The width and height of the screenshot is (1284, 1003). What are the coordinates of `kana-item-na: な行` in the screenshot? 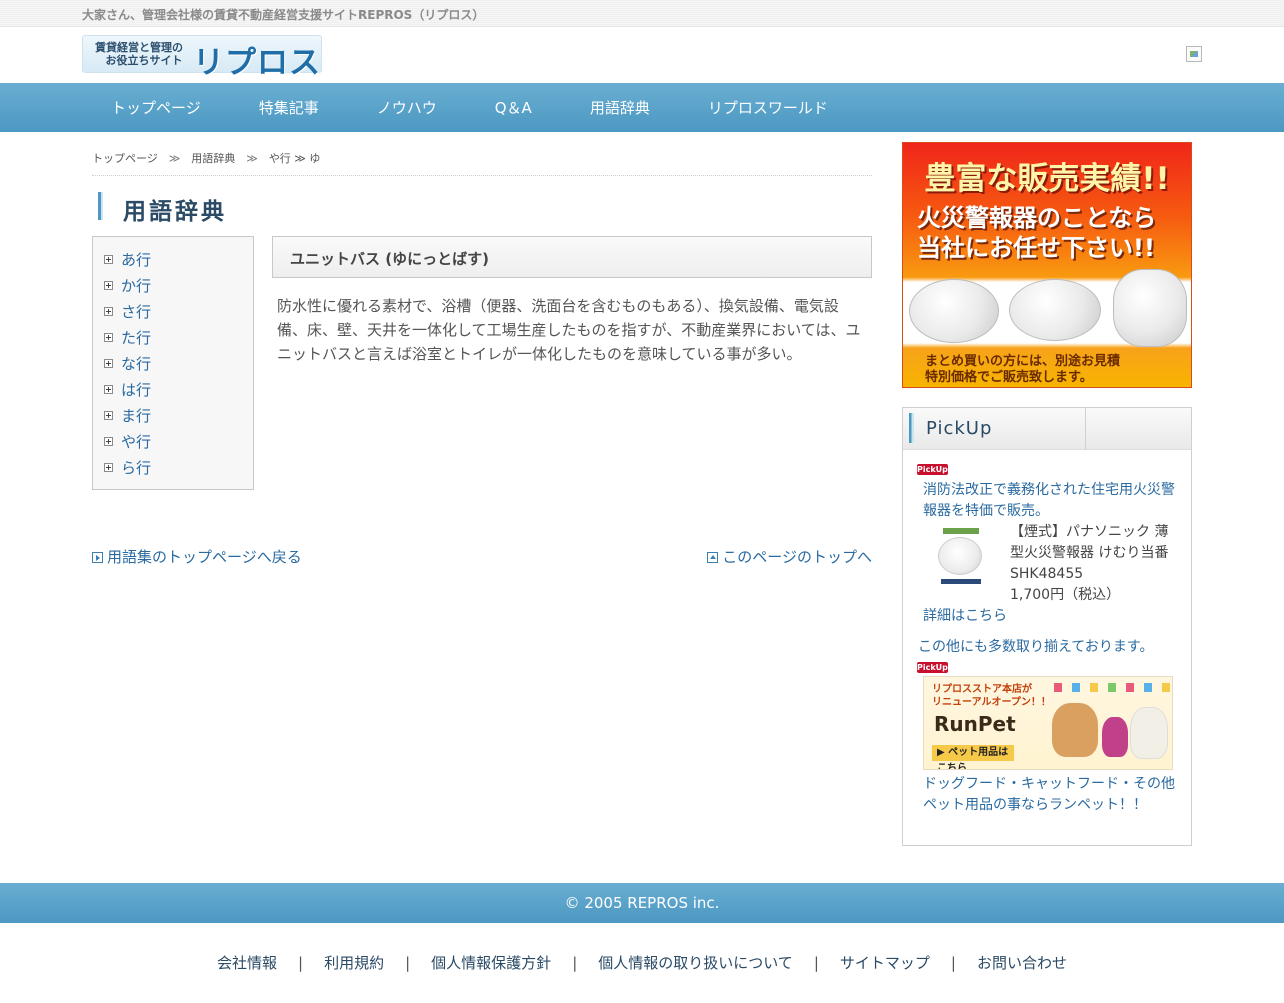 It's located at (173, 363).